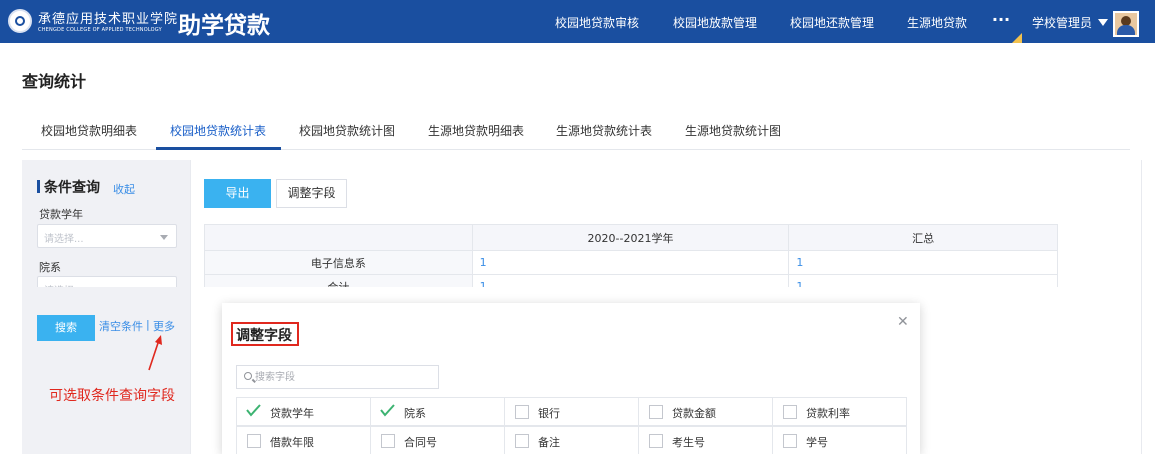 The height and width of the screenshot is (454, 1155). What do you see at coordinates (155, 353) in the screenshot?
I see `annotation-arrow-icon` at bounding box center [155, 353].